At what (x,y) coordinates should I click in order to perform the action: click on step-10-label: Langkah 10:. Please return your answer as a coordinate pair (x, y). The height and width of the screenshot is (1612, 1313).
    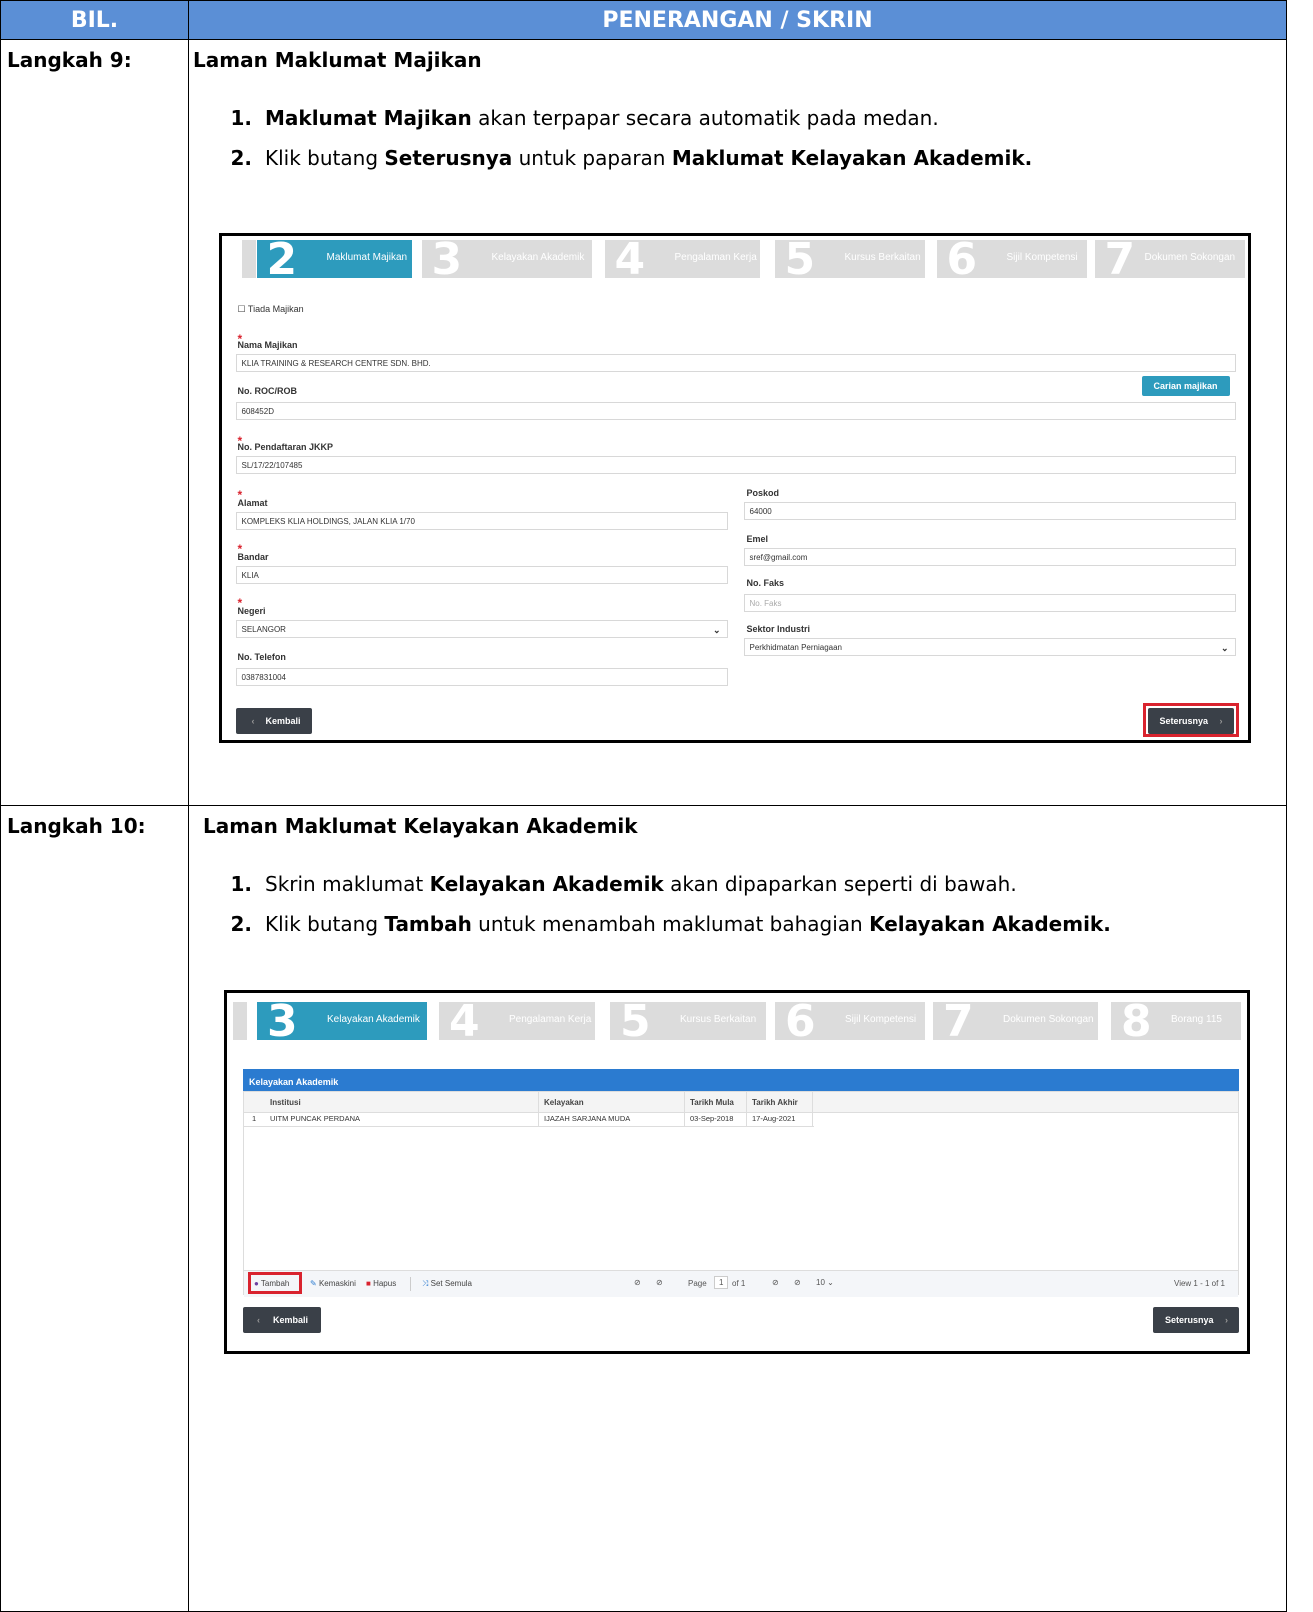
    Looking at the image, I should click on (76, 826).